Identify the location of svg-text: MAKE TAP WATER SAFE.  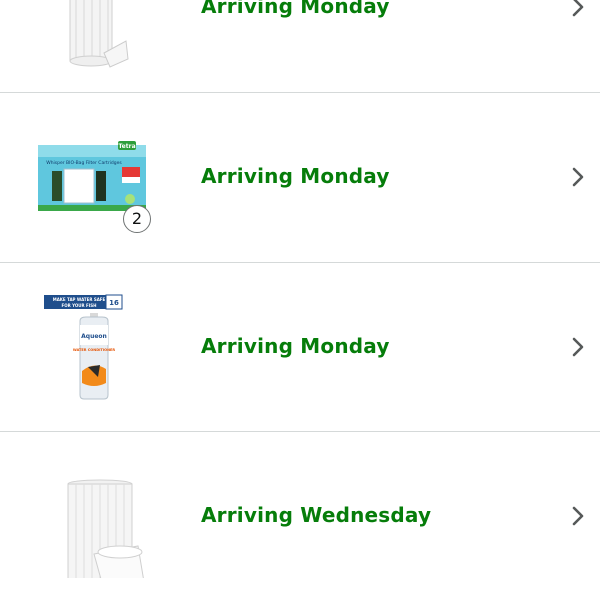
(79, 299).